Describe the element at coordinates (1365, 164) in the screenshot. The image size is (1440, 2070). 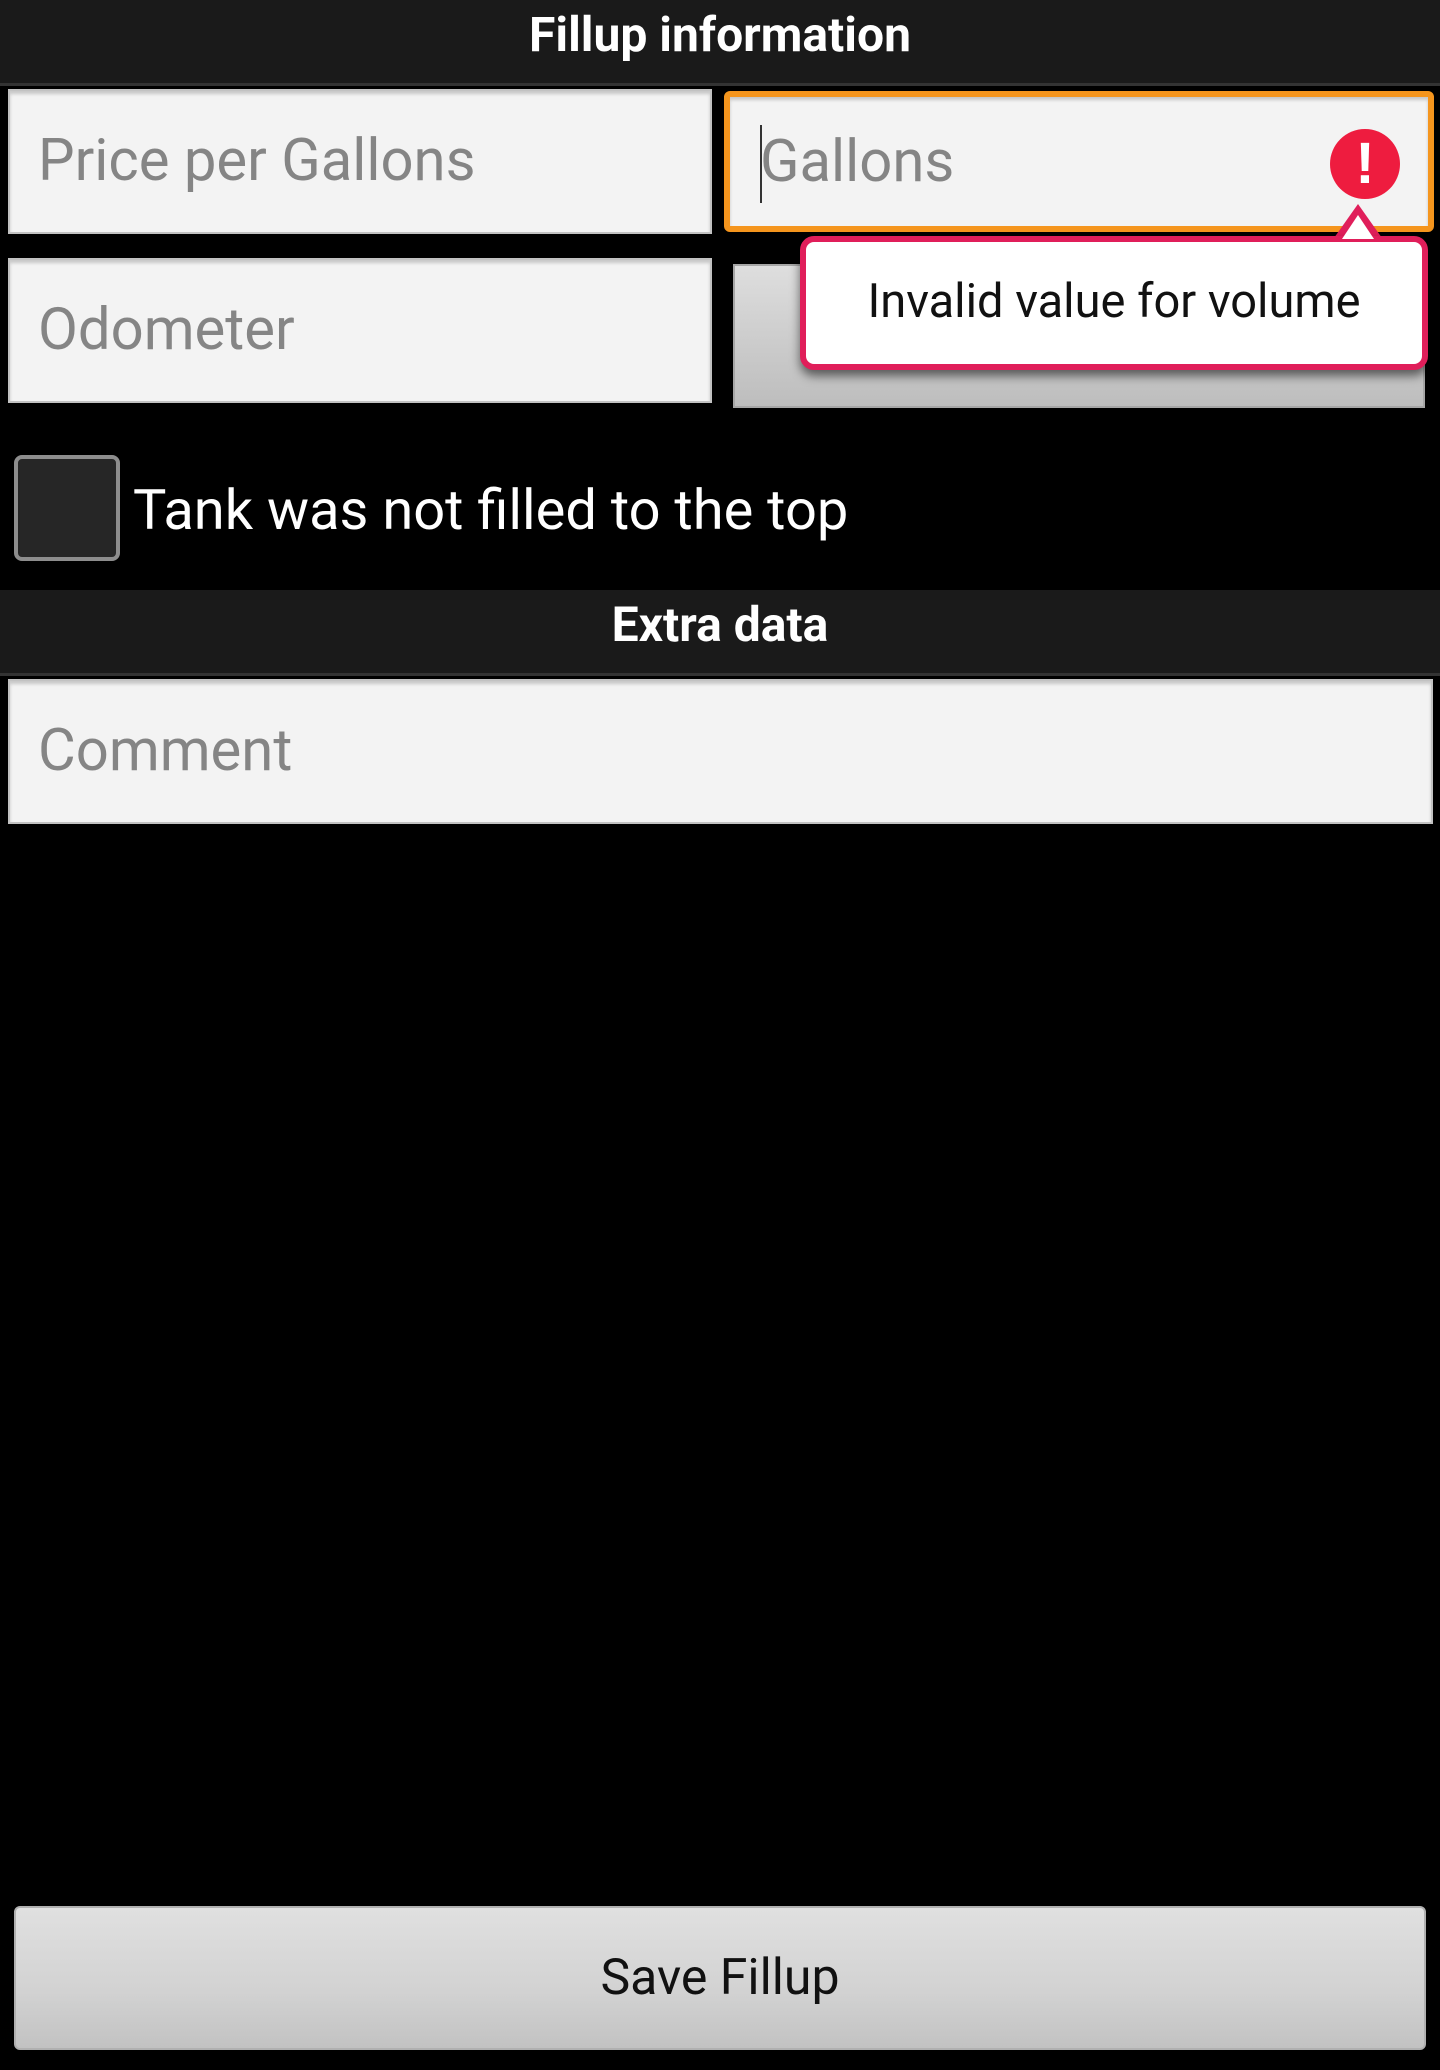
I see `exclamation-circle-icon: !` at that location.